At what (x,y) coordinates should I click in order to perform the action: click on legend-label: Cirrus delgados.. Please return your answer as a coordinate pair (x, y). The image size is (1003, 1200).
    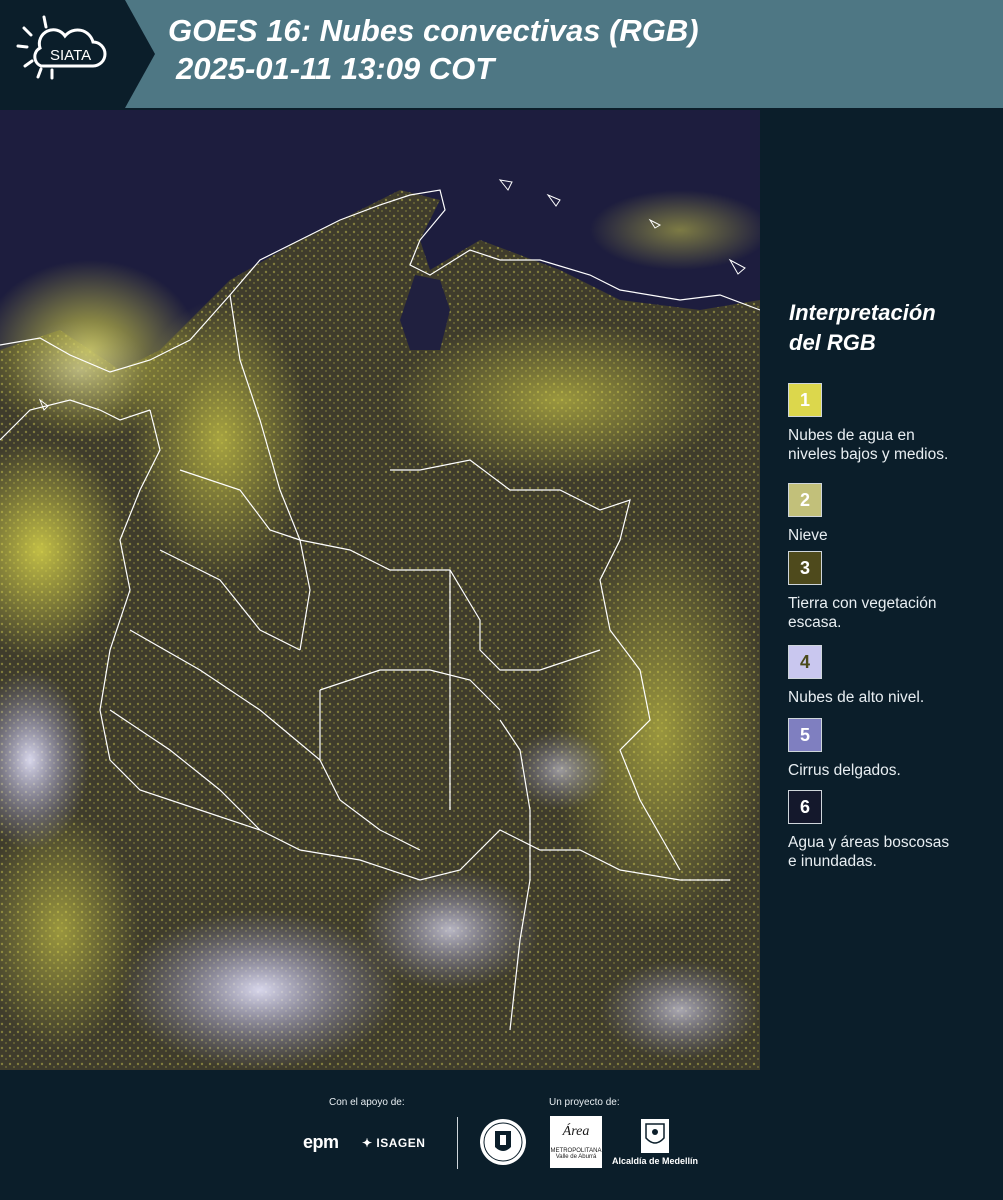
    Looking at the image, I should click on (888, 770).